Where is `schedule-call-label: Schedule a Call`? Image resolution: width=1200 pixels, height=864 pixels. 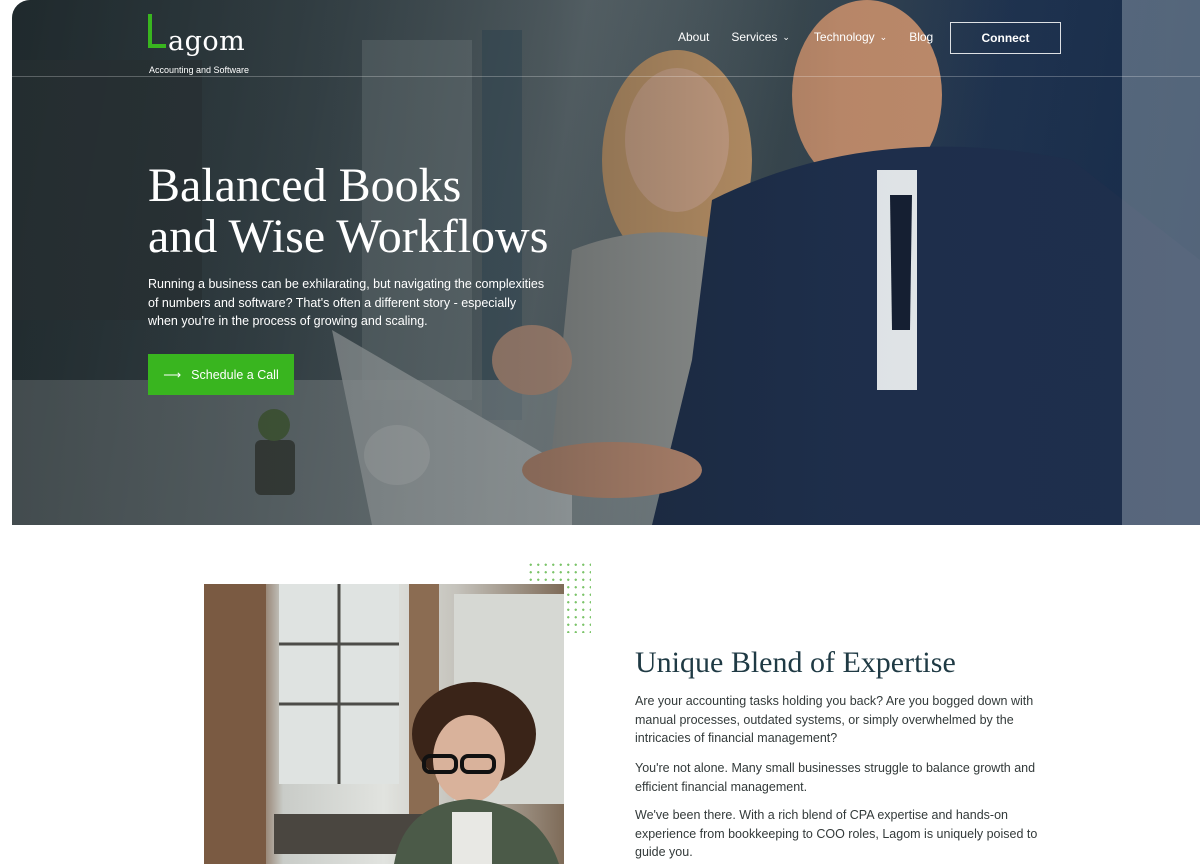 schedule-call-label: Schedule a Call is located at coordinates (235, 374).